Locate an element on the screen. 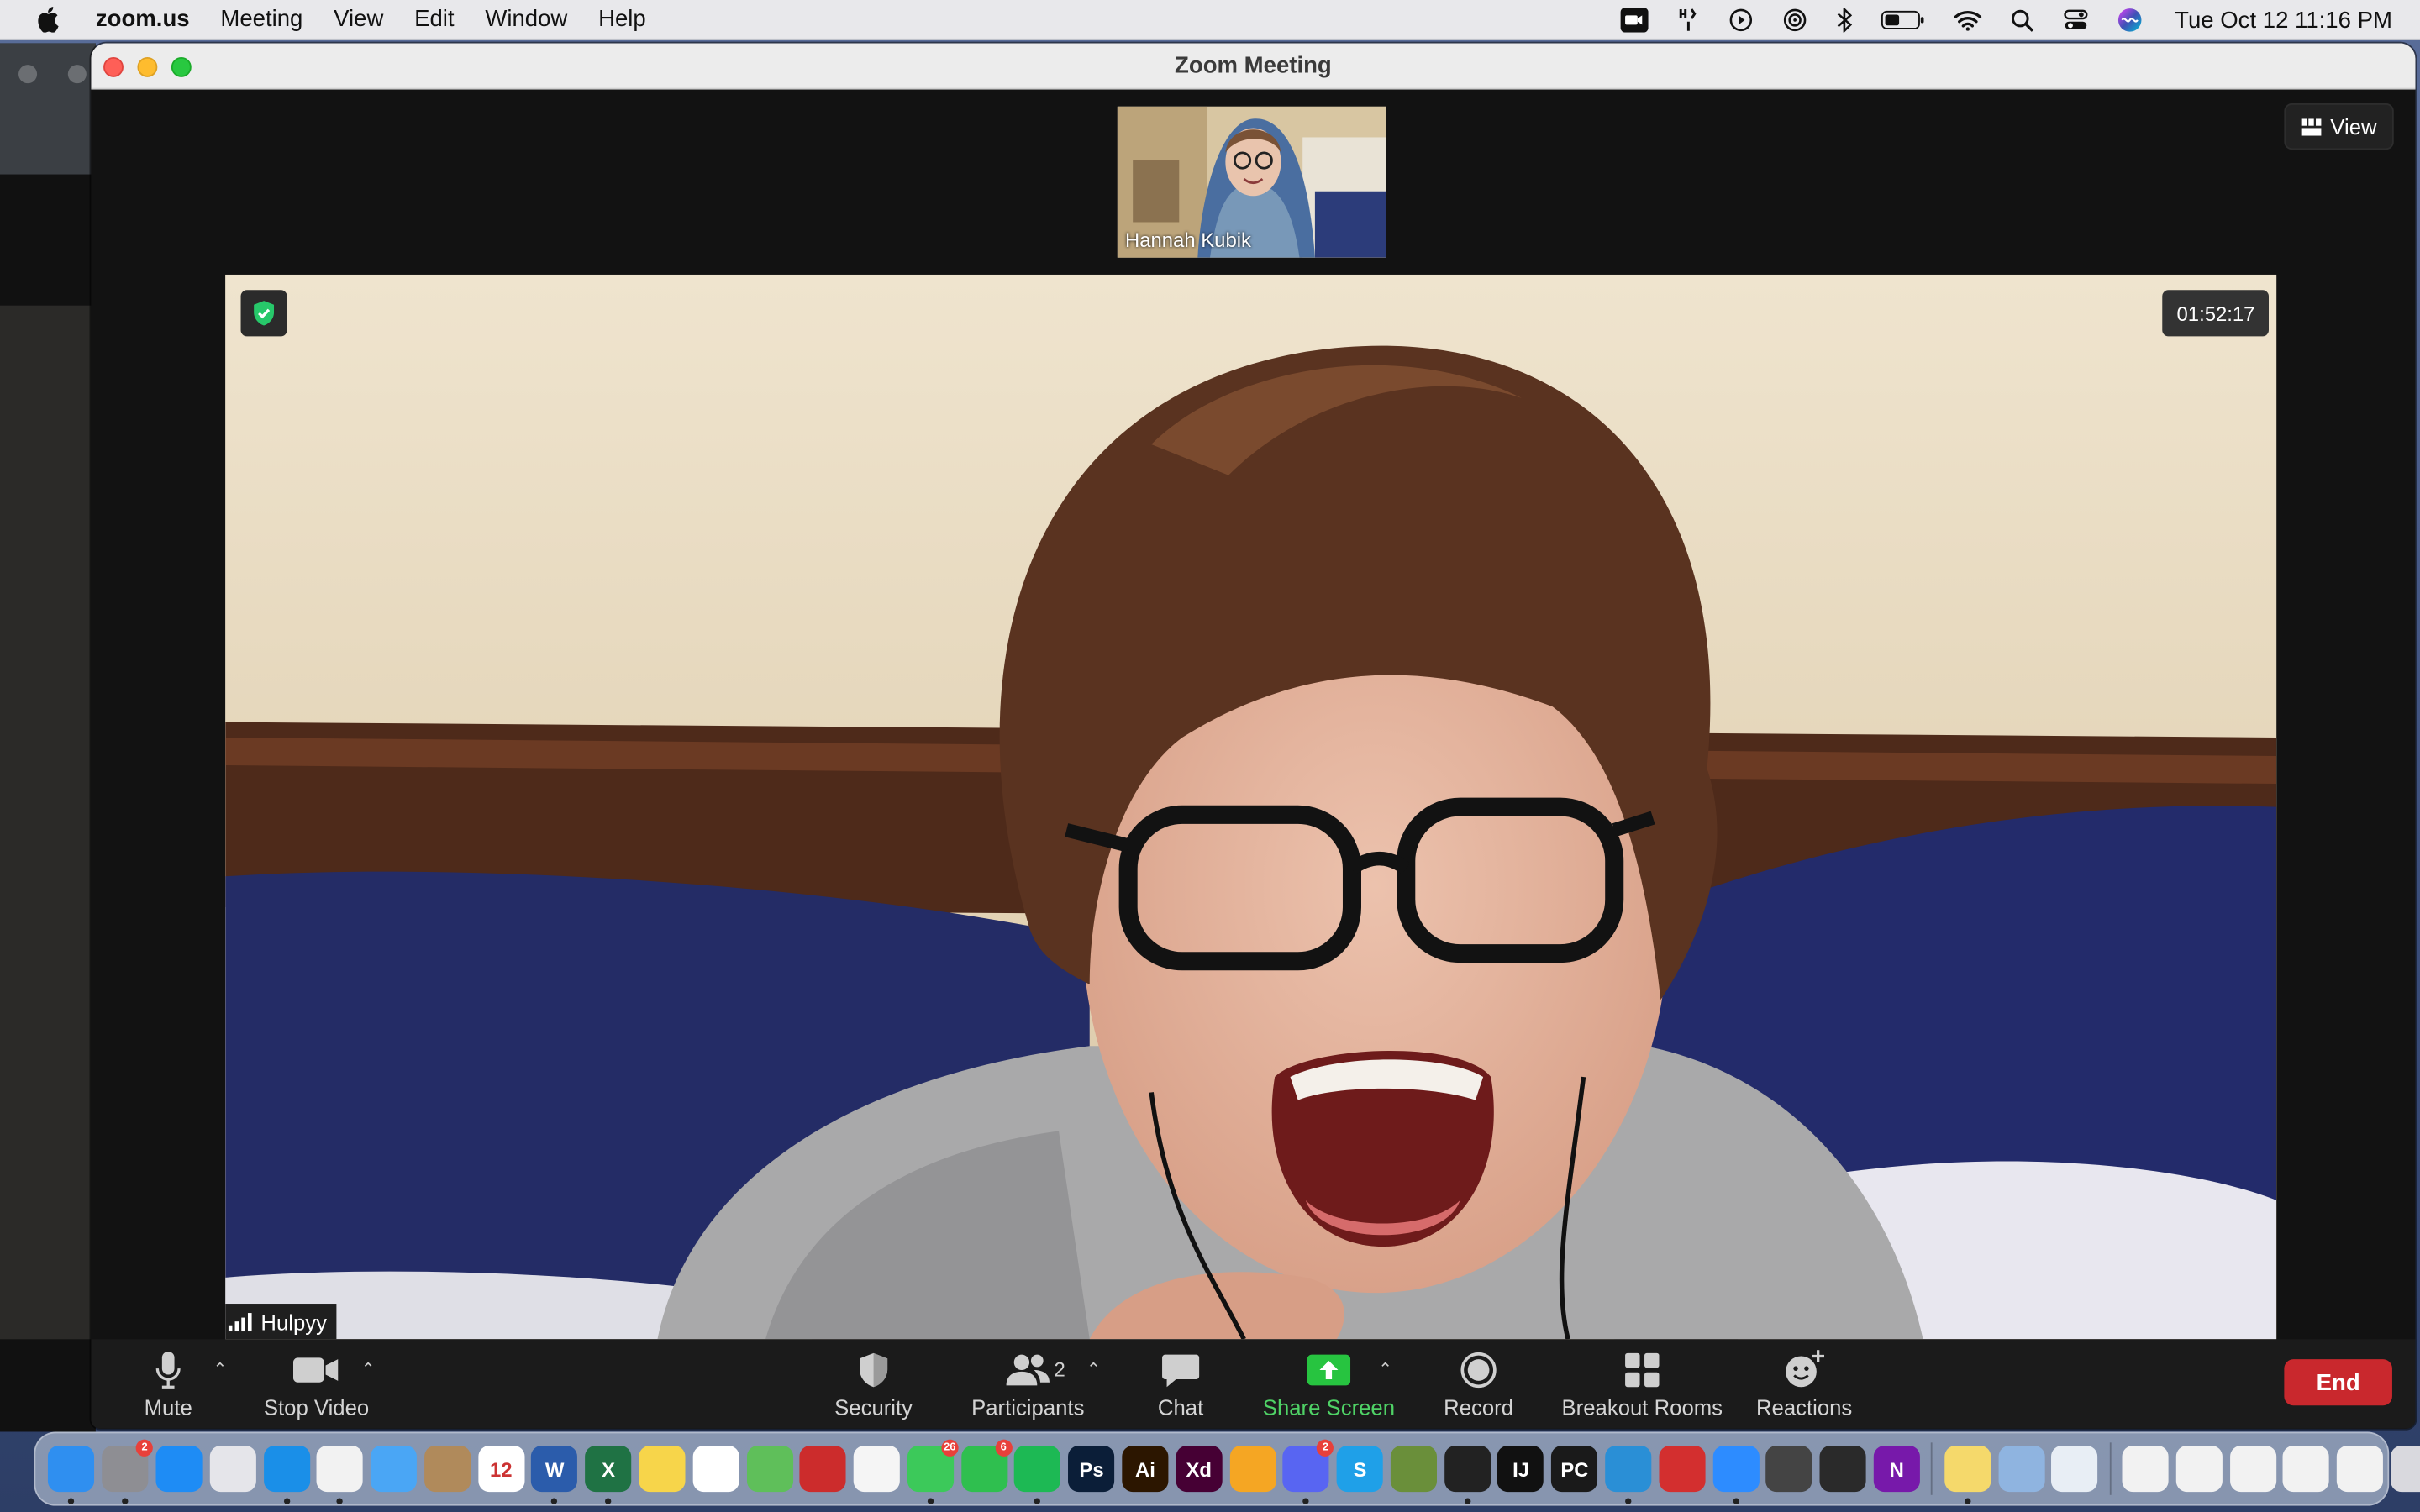  reactions-button: Reactions is located at coordinates (1804, 1384).